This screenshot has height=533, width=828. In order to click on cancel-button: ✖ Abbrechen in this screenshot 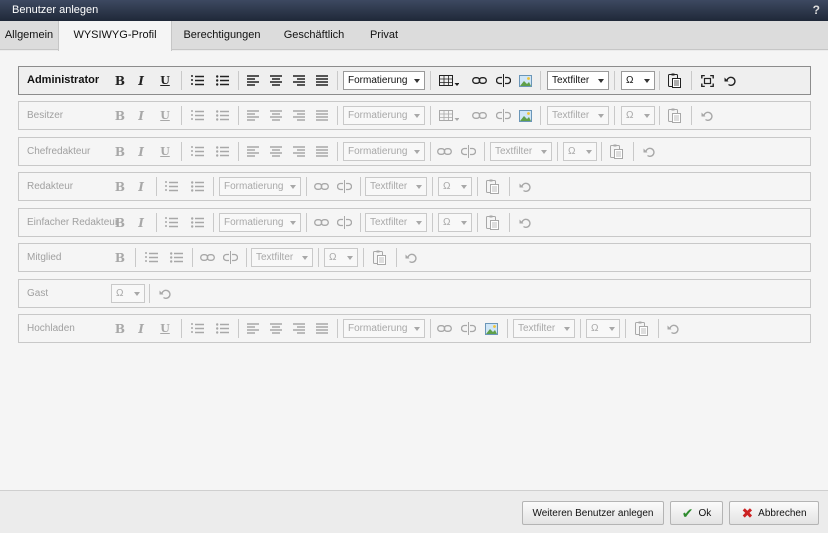, I will do `click(774, 513)`.